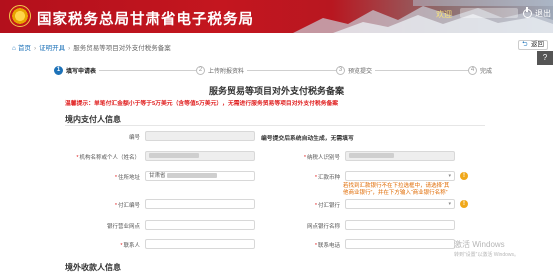  I want to click on section-divider, so click(275, 125).